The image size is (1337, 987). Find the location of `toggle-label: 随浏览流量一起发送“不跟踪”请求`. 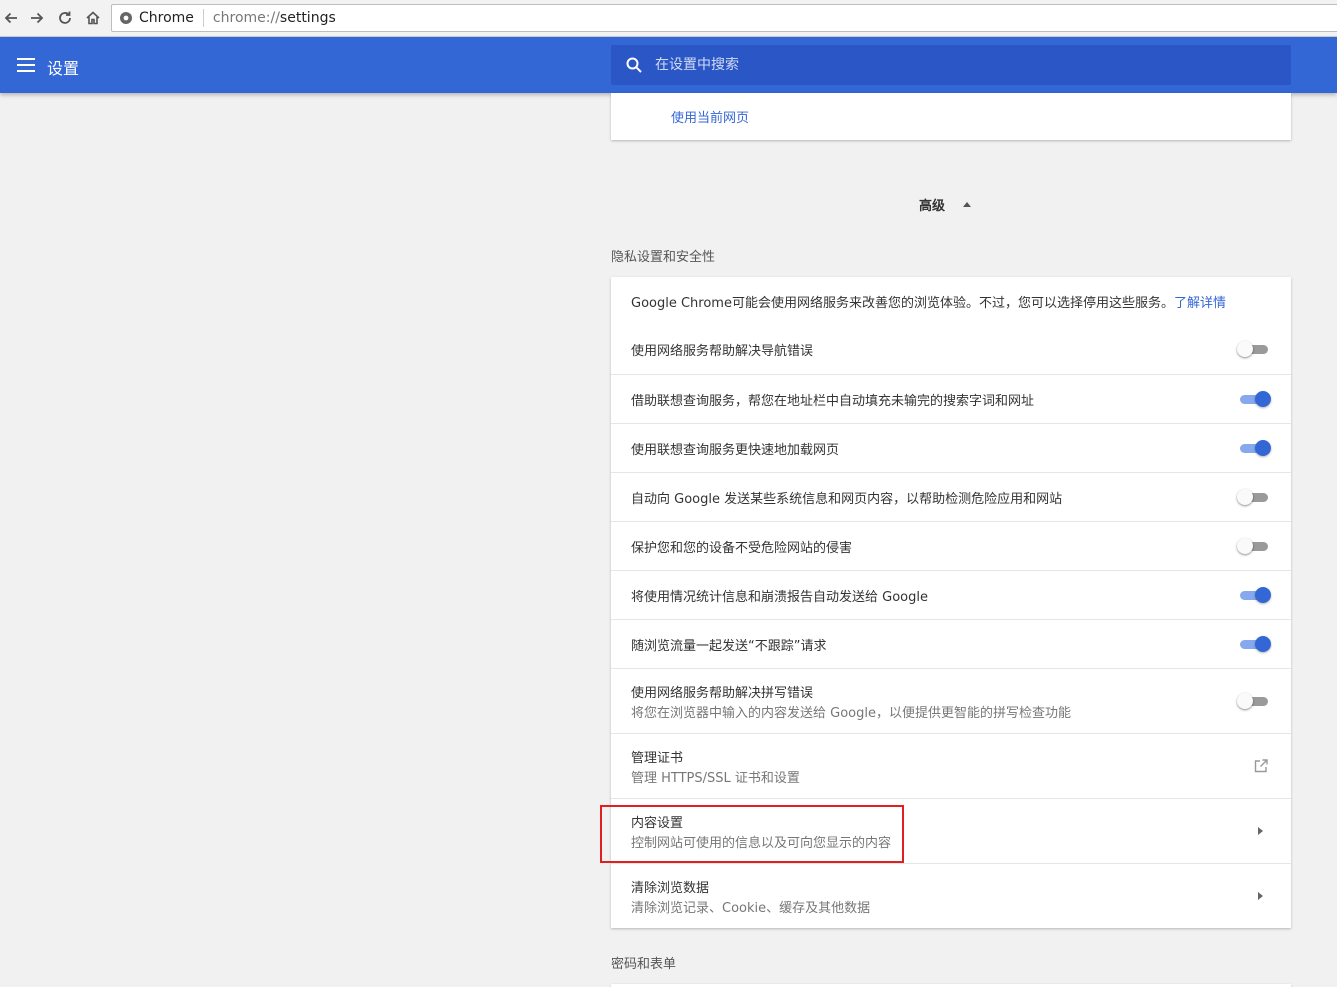

toggle-label: 随浏览流量一起发送“不跟踪”请求 is located at coordinates (729, 646).